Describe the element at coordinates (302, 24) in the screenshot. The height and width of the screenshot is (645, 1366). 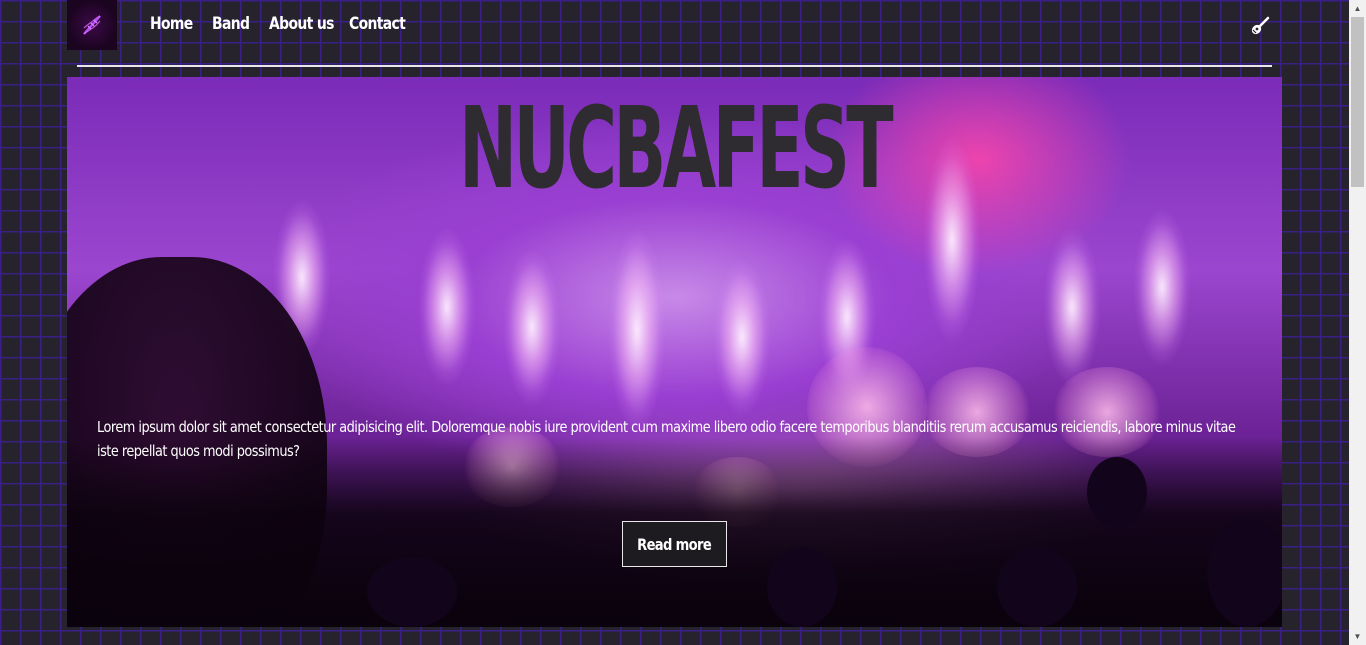
I see `nav-about-us: About us` at that location.